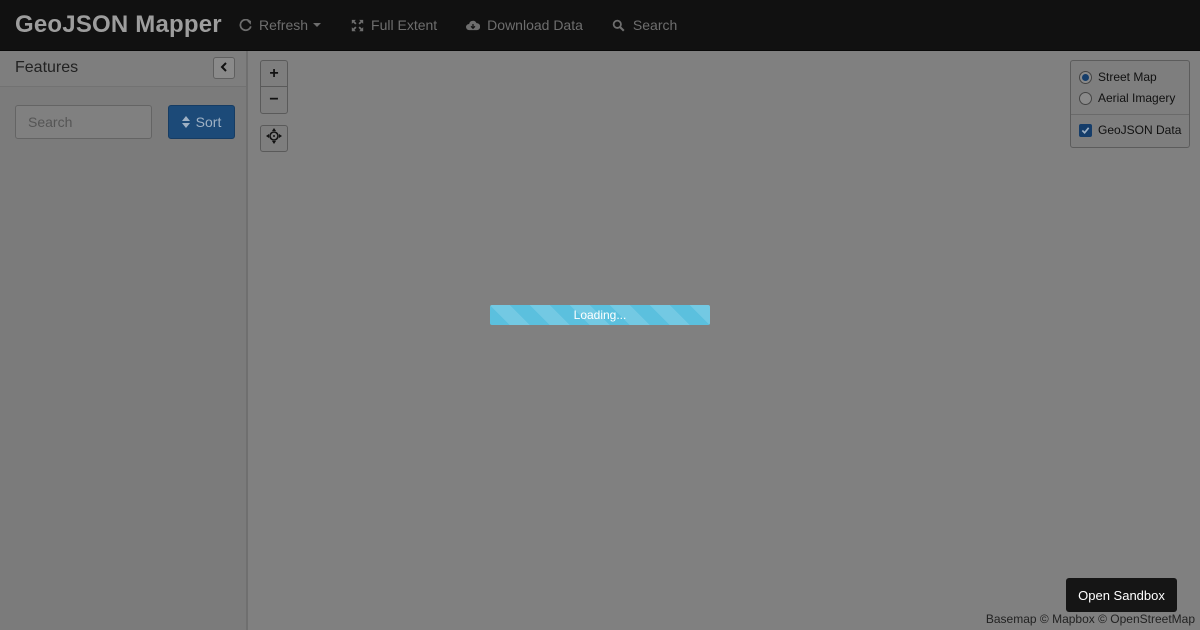 This screenshot has height=630, width=1200. I want to click on aerial-imagery-label: Aerial Imagery, so click(1137, 98).